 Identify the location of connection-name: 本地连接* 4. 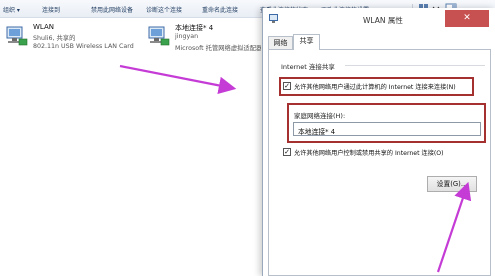
(194, 28).